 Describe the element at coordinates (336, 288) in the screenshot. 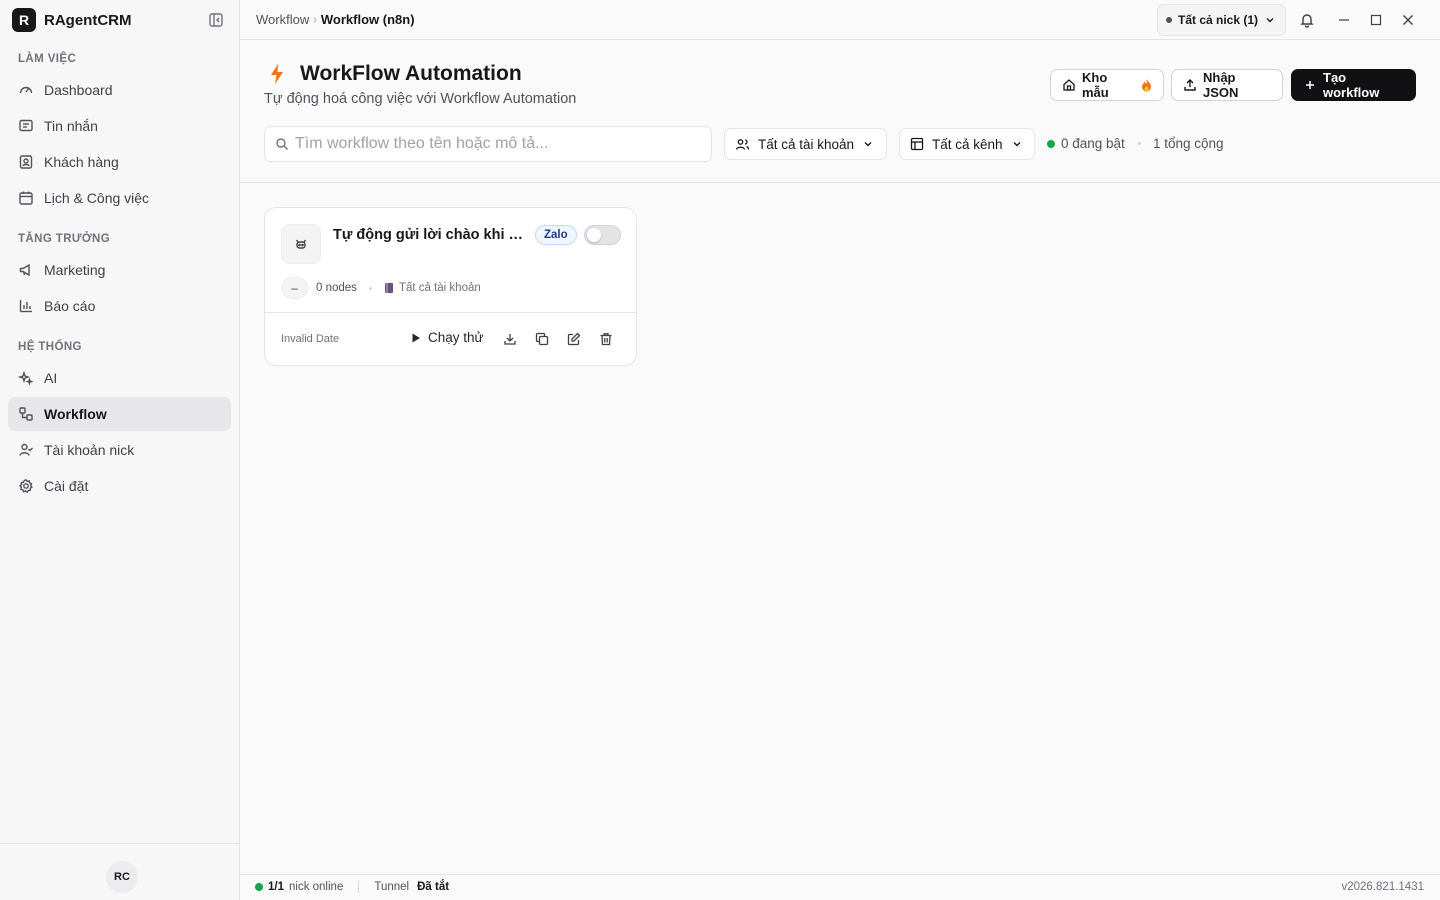

I see `node-count: 0 nodes` at that location.